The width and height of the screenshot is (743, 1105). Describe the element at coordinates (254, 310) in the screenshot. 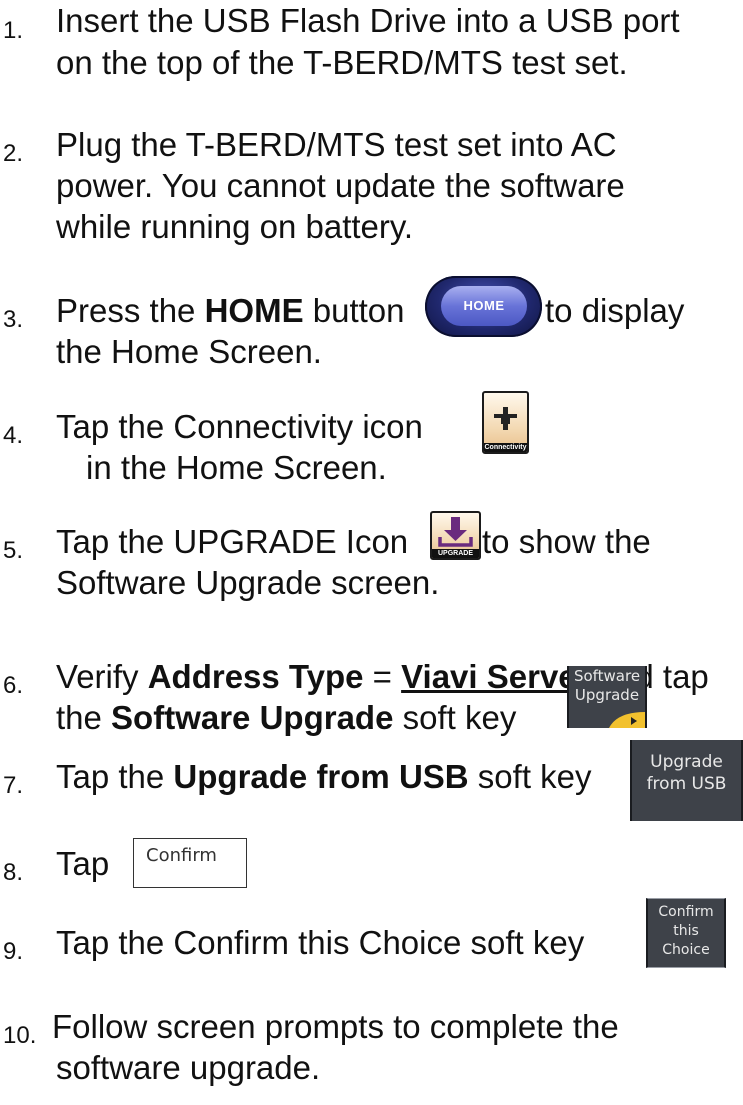

I see `home-emphasis: HOME` at that location.